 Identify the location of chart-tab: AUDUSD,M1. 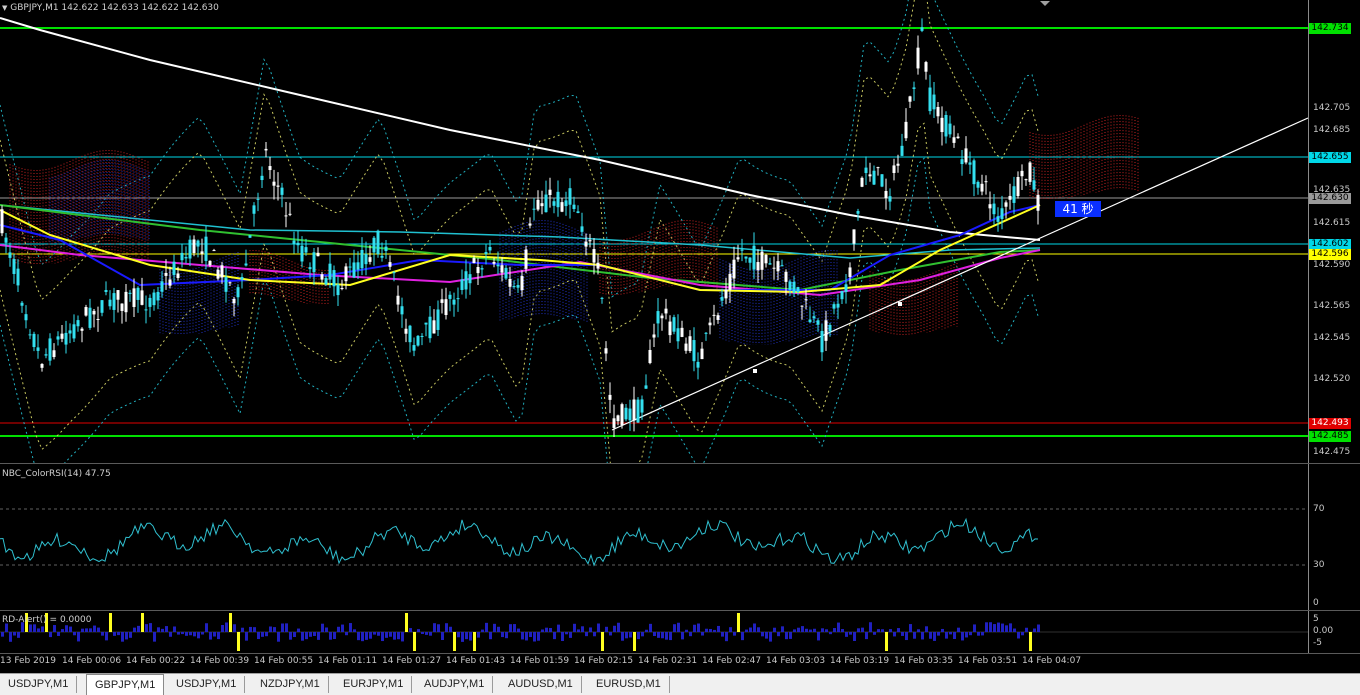
(541, 684).